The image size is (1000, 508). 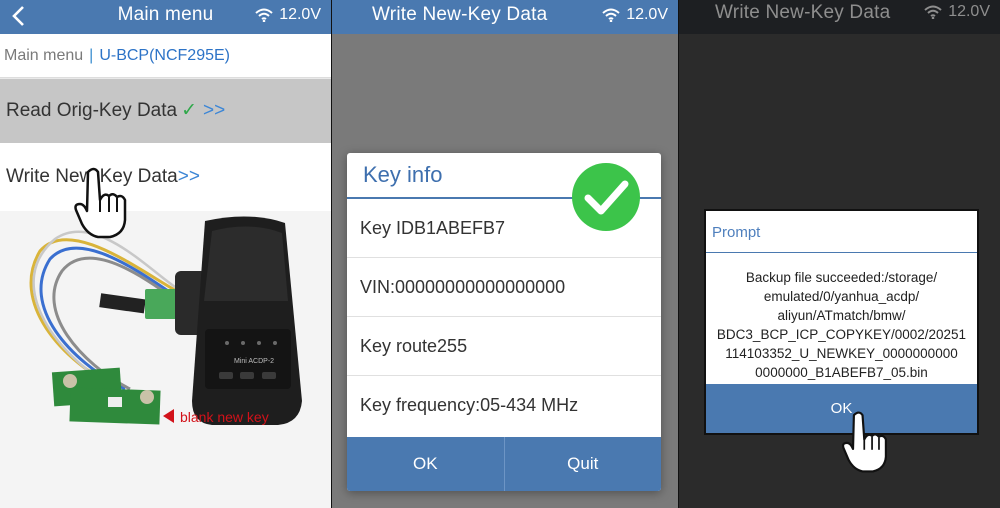 I want to click on ok-button: OK, so click(x=425, y=464).